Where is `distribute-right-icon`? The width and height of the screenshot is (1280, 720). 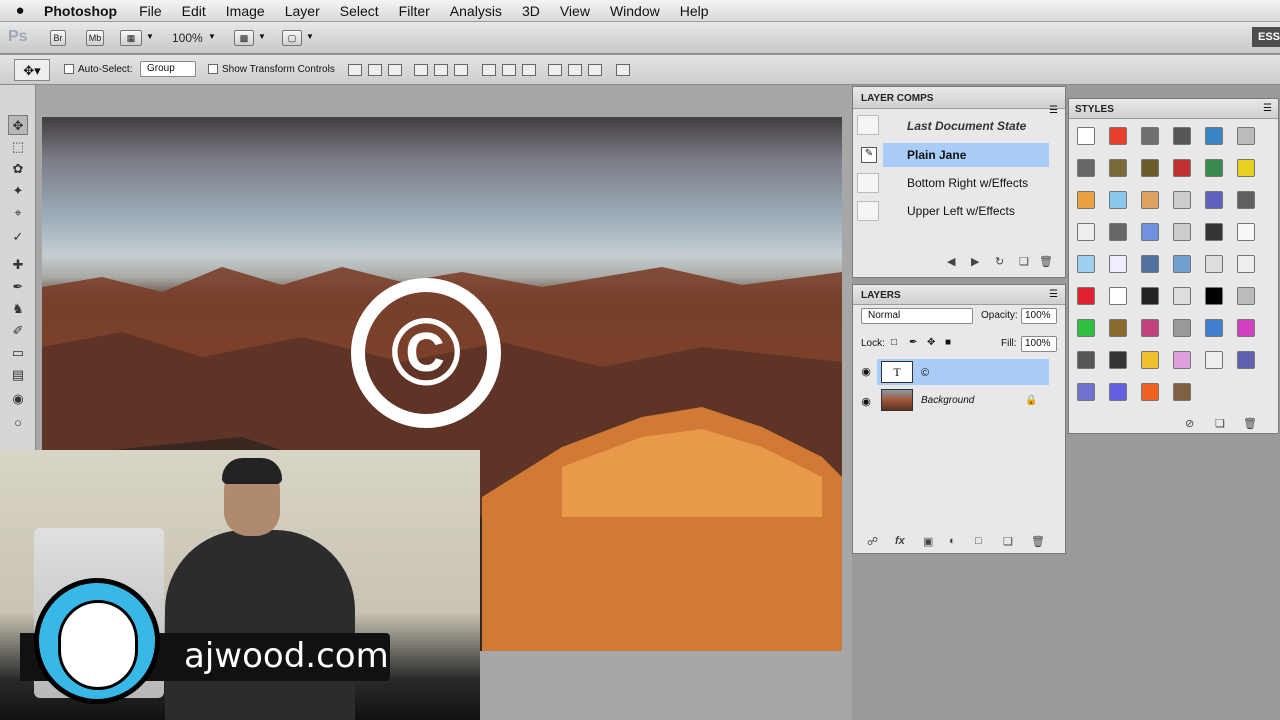
distribute-right-icon is located at coordinates (595, 70).